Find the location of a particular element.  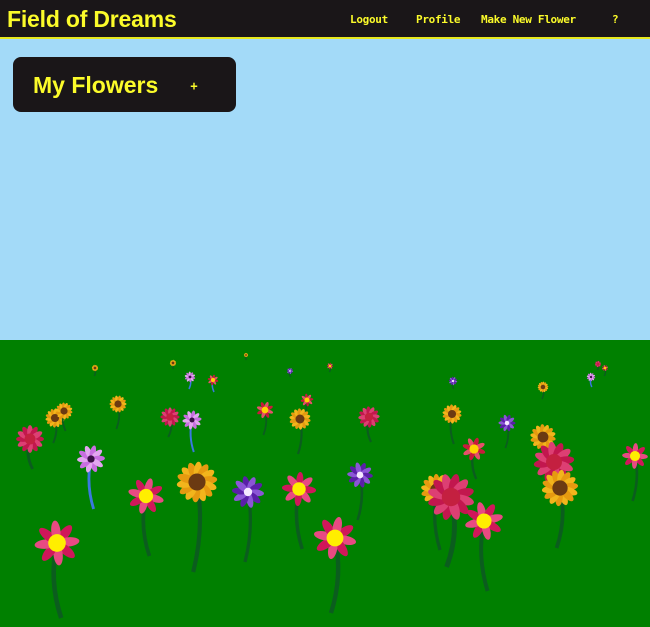

app-title: Field of Dreams is located at coordinates (92, 19).